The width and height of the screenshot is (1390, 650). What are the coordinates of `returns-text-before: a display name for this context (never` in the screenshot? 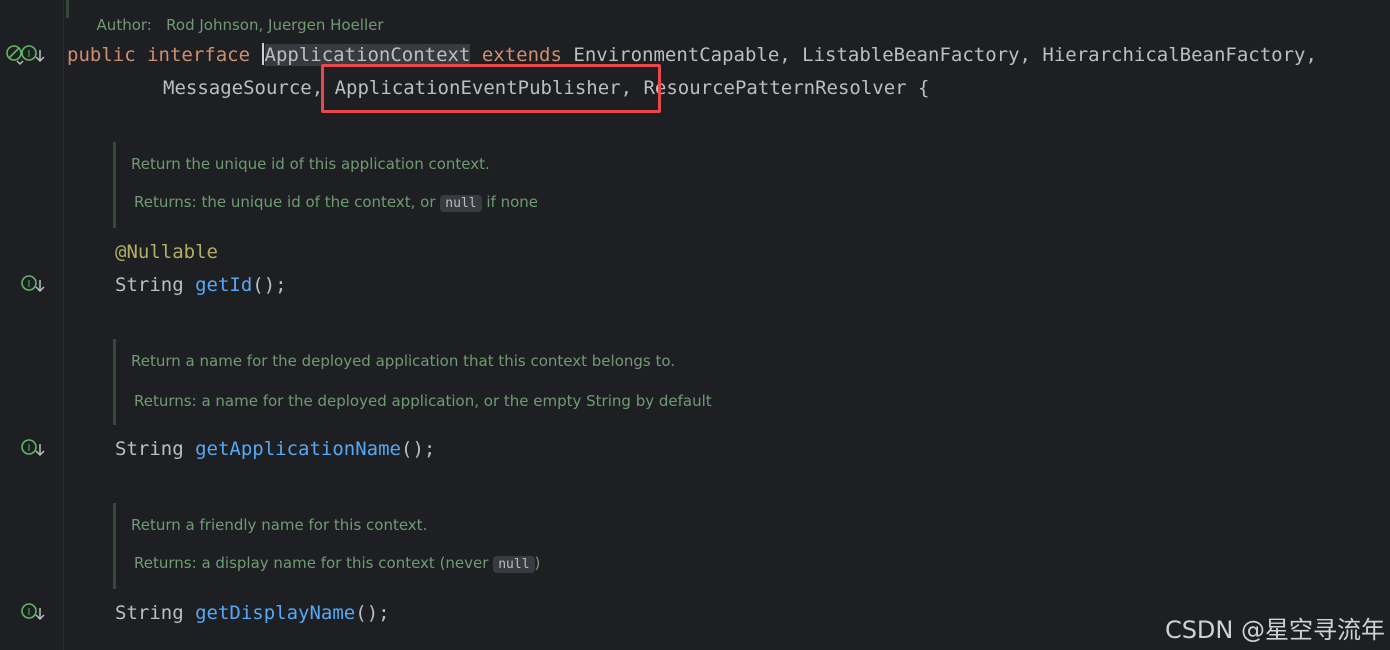 It's located at (345, 563).